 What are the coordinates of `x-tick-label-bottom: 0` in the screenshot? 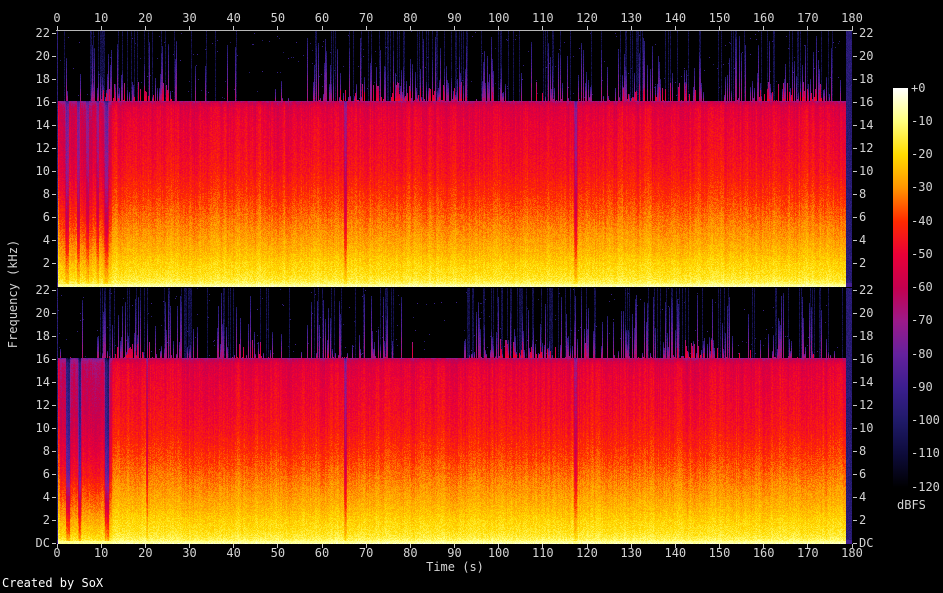 It's located at (57, 553).